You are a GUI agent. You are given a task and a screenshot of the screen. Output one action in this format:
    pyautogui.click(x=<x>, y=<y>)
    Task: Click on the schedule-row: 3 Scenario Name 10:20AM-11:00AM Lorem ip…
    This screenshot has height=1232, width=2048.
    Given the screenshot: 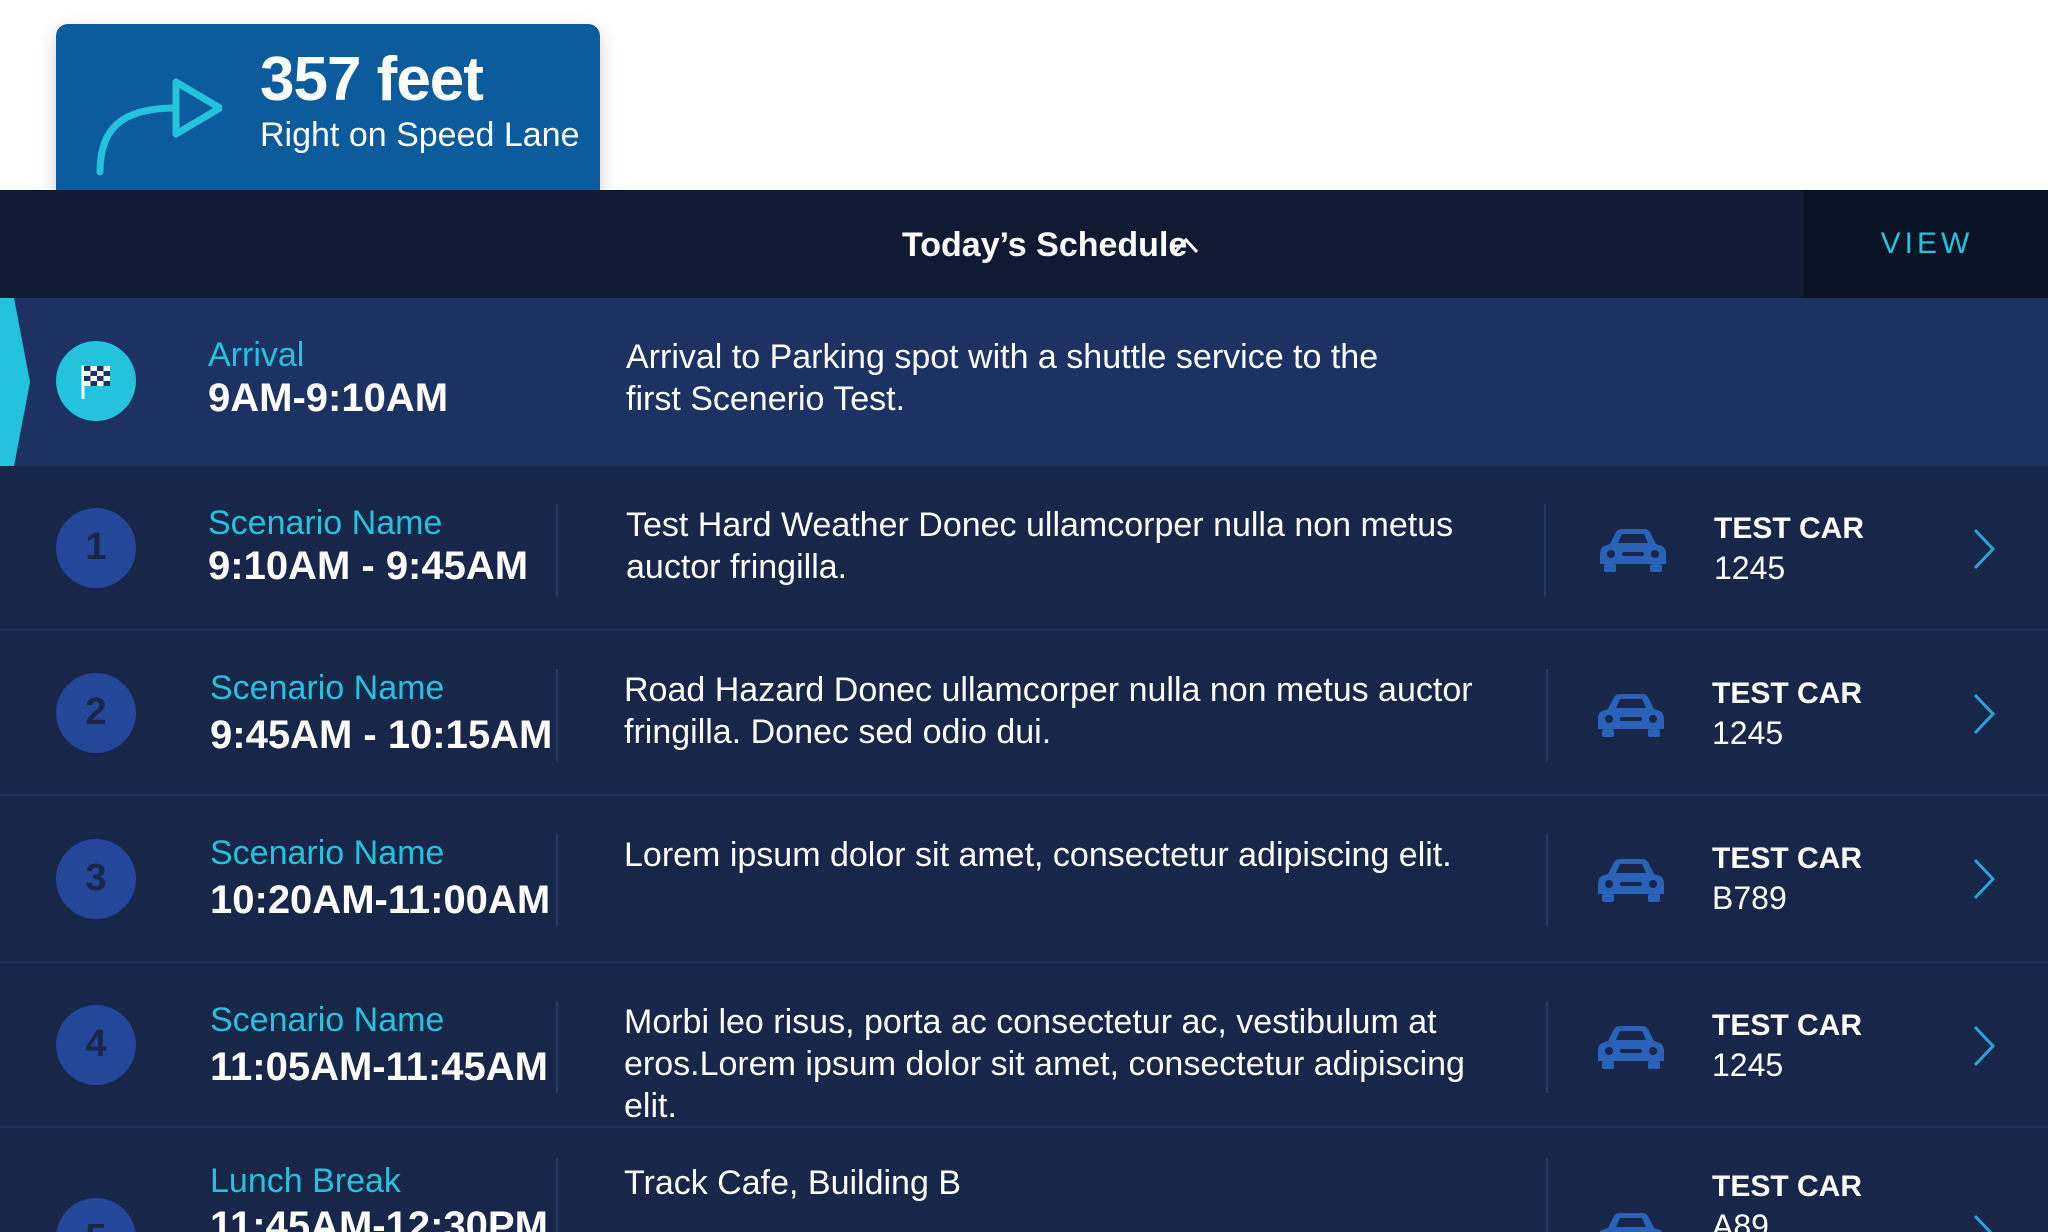 What is the action you would take?
    pyautogui.click(x=1024, y=879)
    